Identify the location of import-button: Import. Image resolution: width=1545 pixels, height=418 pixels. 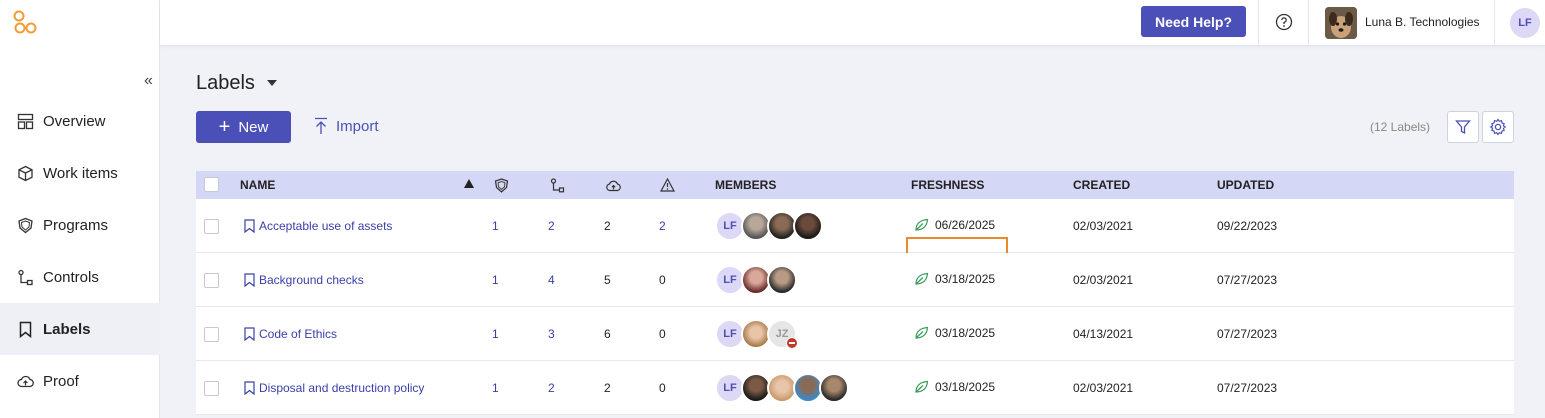
(346, 126).